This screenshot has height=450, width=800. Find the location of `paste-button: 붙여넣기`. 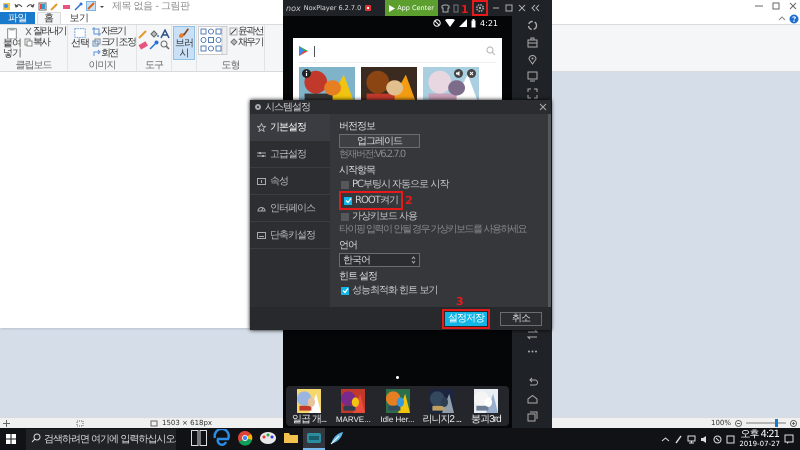

paste-button: 붙여넣기 is located at coordinates (12, 43).